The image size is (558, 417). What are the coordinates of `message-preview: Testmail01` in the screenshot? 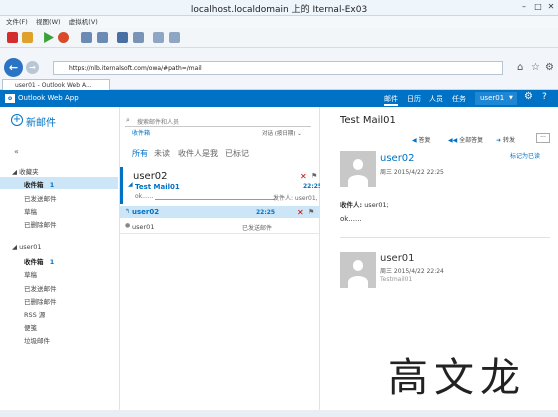 It's located at (396, 279).